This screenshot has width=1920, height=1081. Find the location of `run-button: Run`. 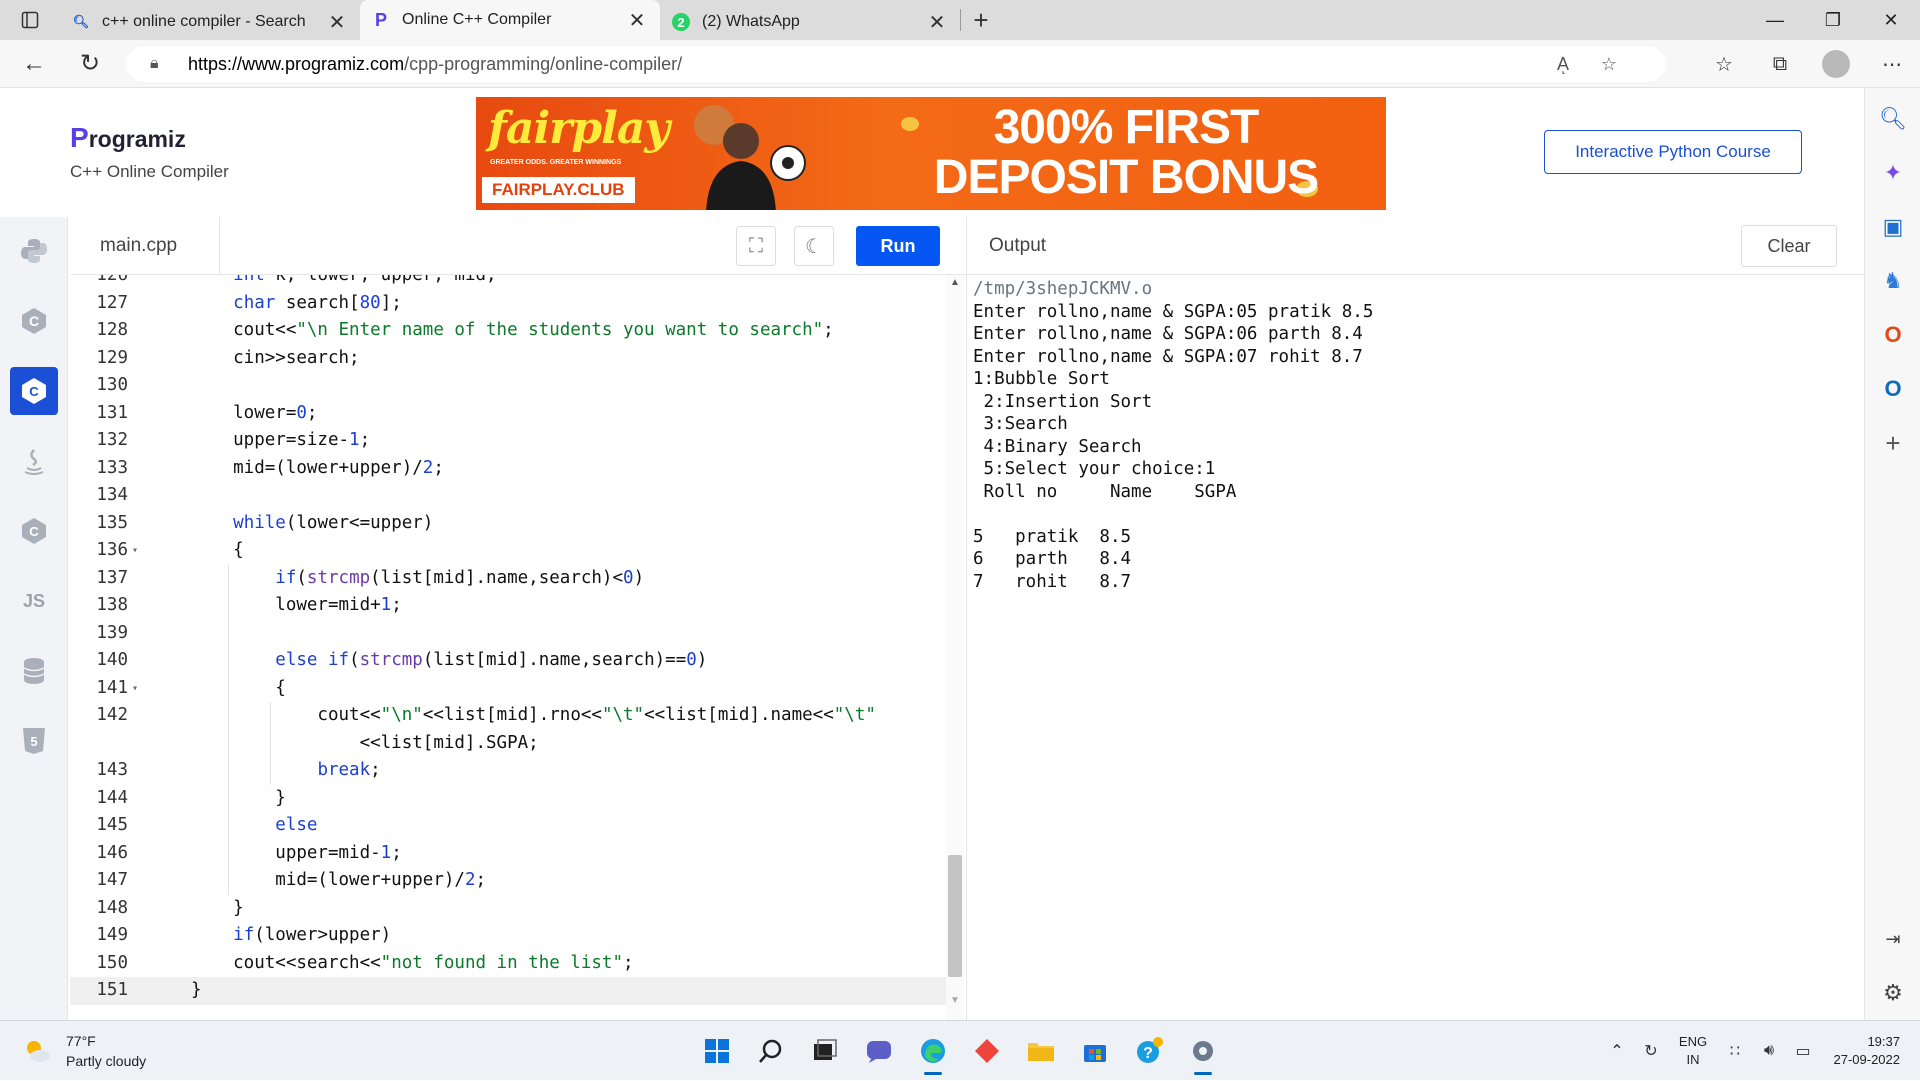

run-button: Run is located at coordinates (898, 246).